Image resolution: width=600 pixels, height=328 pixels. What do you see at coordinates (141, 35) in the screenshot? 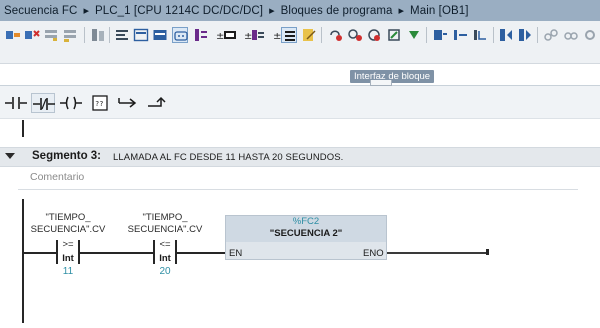
I see `network-view-icon` at bounding box center [141, 35].